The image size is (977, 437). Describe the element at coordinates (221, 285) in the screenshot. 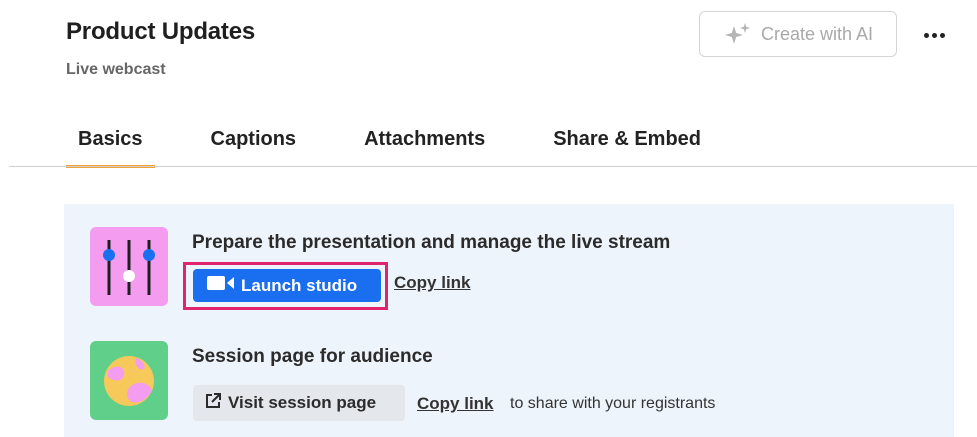

I see `video-camera-icon` at that location.